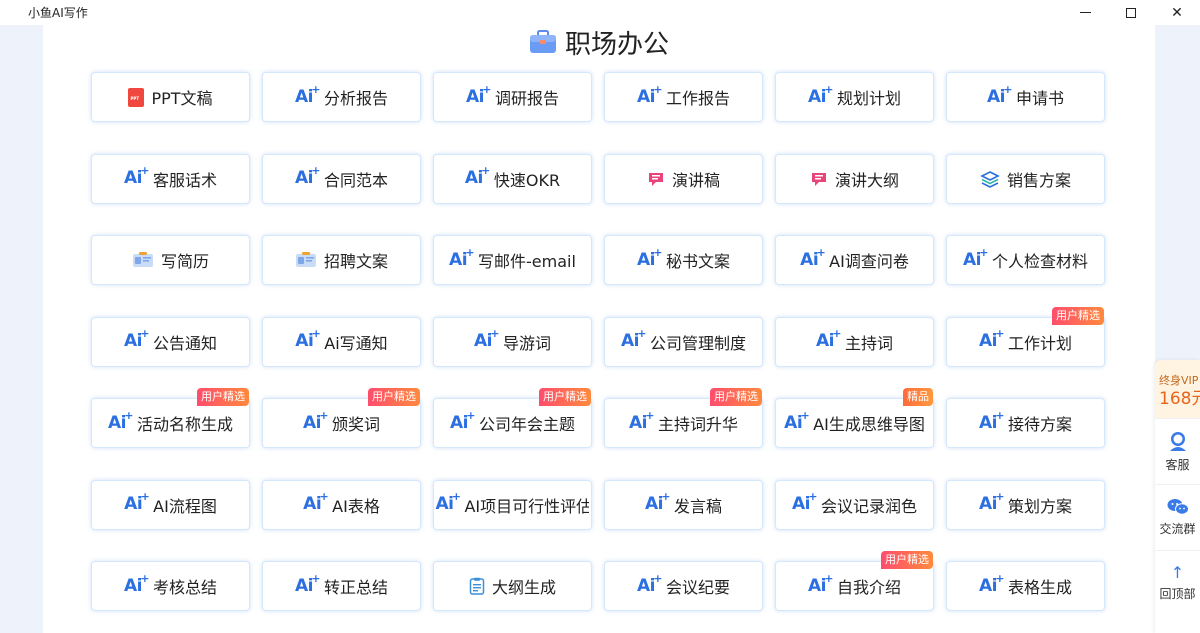  Describe the element at coordinates (1039, 424) in the screenshot. I see `tool-card-label: 接待方案` at that location.